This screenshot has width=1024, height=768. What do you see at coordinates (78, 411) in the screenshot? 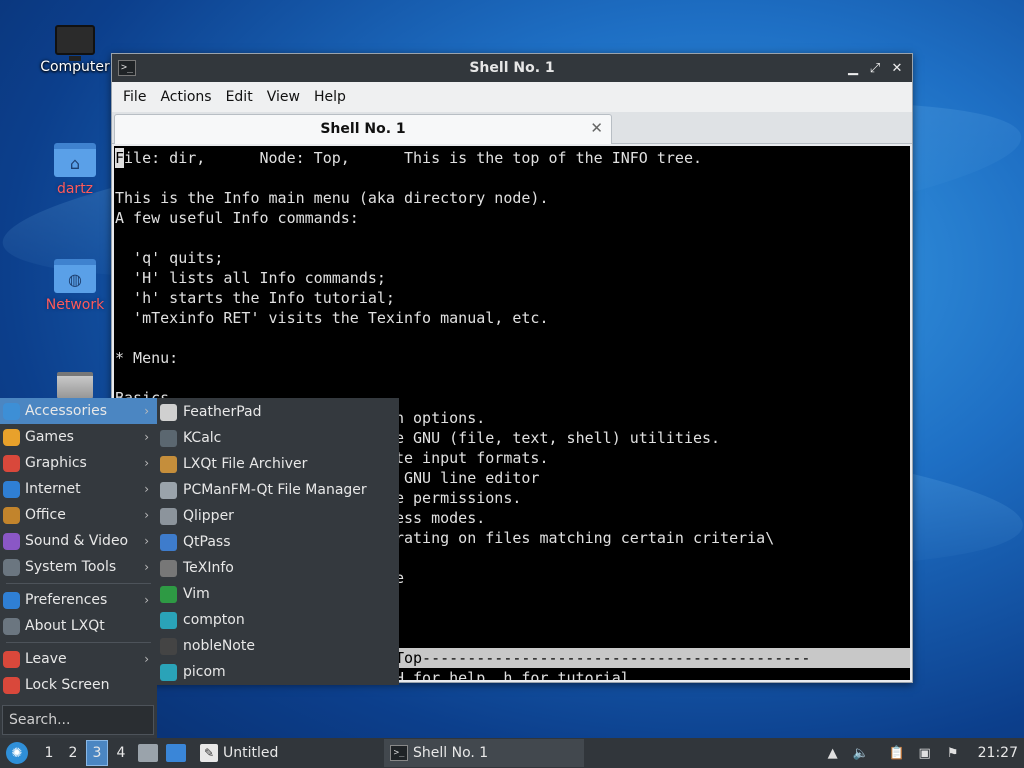
I see `menu-item-accessories: Accessories ›` at bounding box center [78, 411].